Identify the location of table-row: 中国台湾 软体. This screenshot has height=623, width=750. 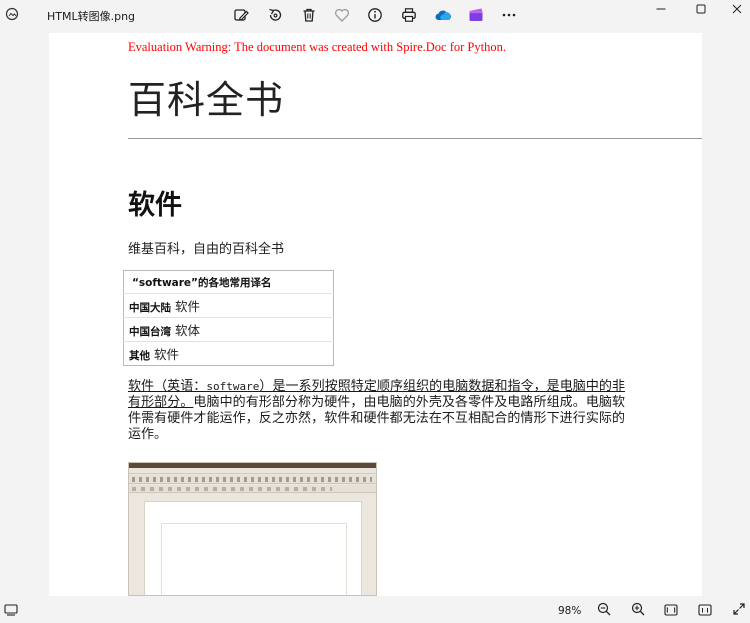
(228, 329).